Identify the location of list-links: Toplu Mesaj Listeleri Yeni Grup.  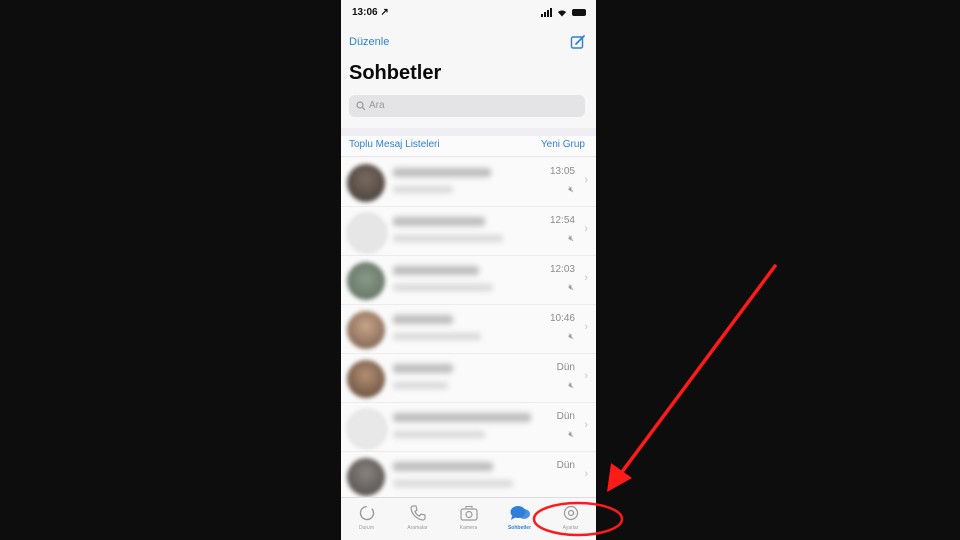
(468, 146).